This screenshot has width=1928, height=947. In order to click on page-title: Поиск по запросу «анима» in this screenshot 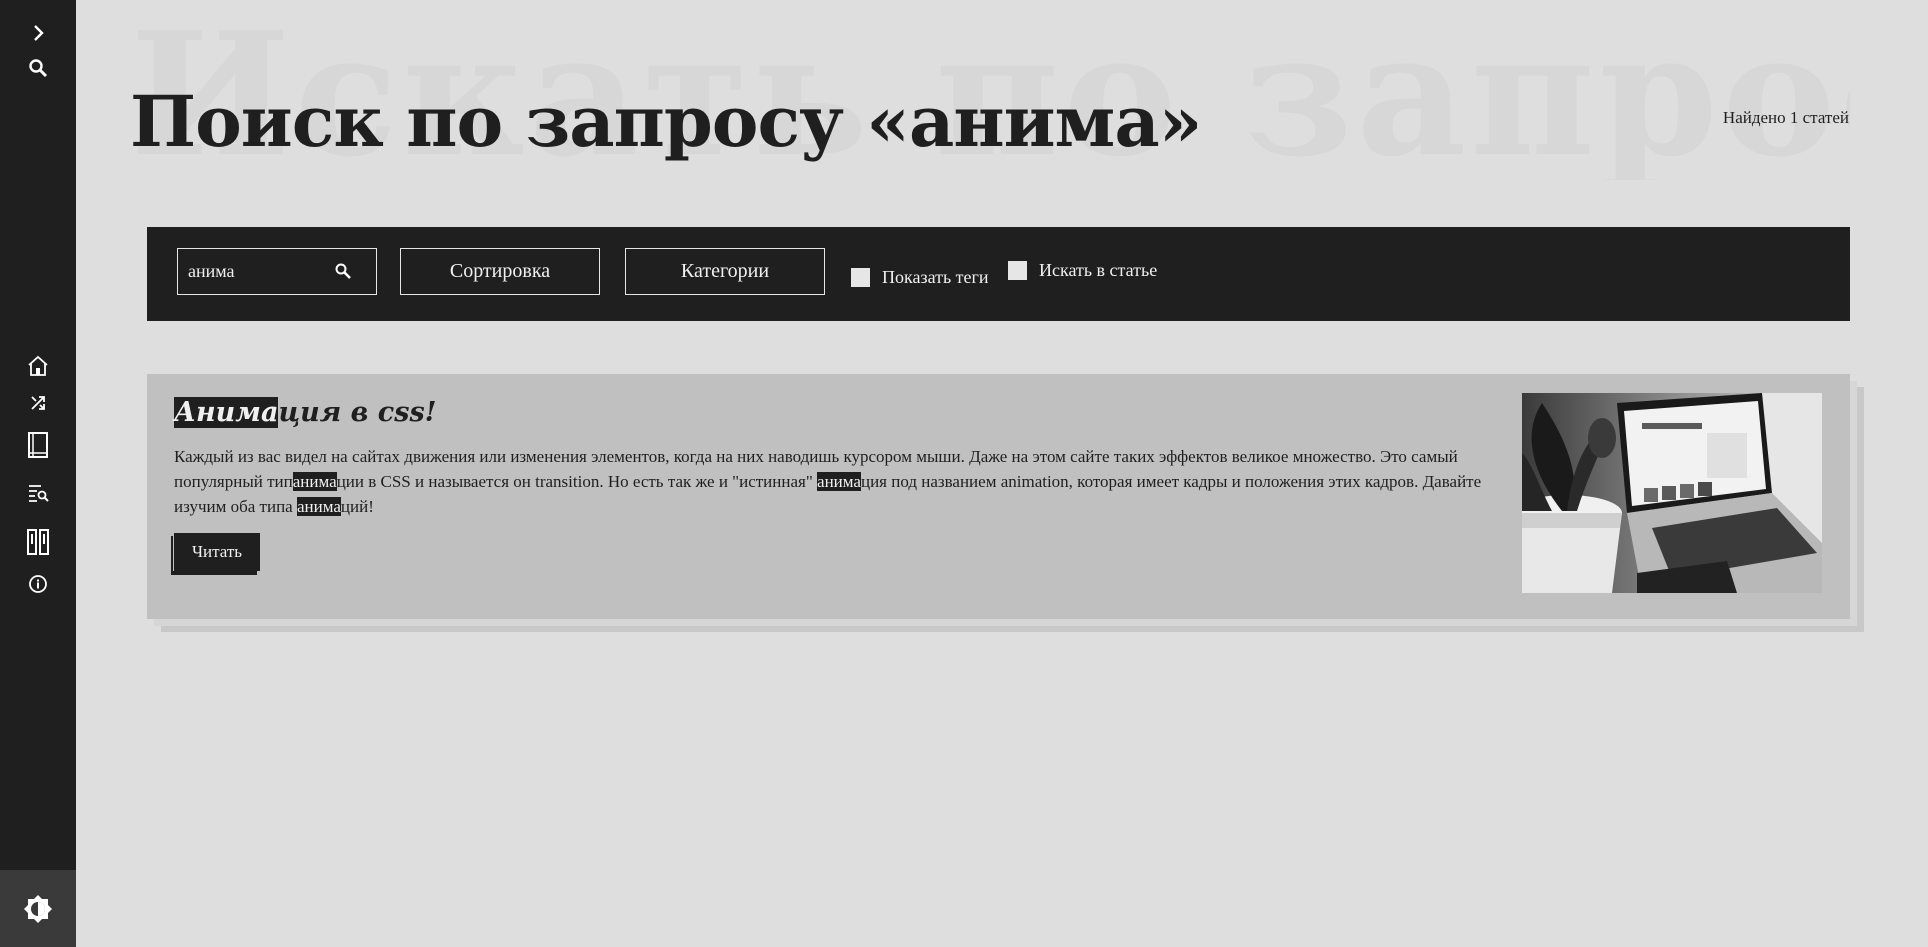, I will do `click(666, 121)`.